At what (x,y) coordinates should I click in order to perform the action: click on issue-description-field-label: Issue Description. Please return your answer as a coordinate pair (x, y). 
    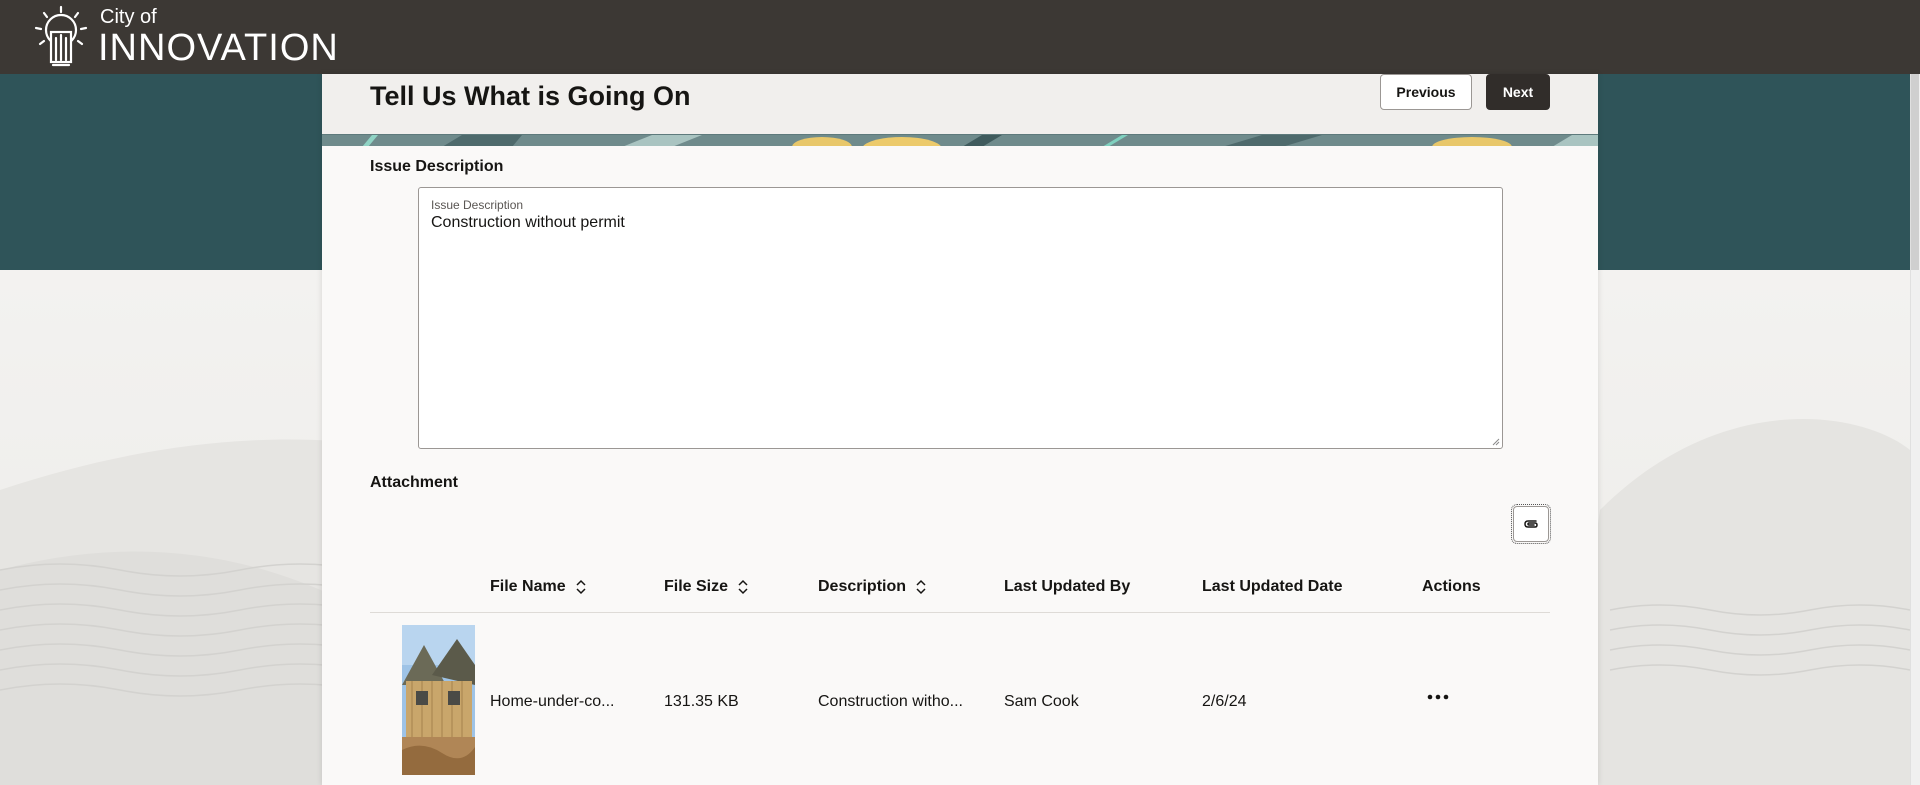
    Looking at the image, I should click on (477, 205).